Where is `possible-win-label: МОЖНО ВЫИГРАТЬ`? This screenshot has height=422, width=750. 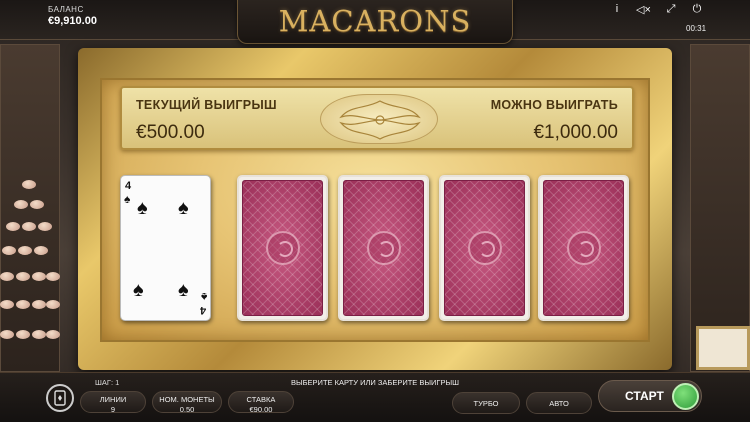
possible-win-label: МОЖНО ВЫИГРАТЬ is located at coordinates (554, 105).